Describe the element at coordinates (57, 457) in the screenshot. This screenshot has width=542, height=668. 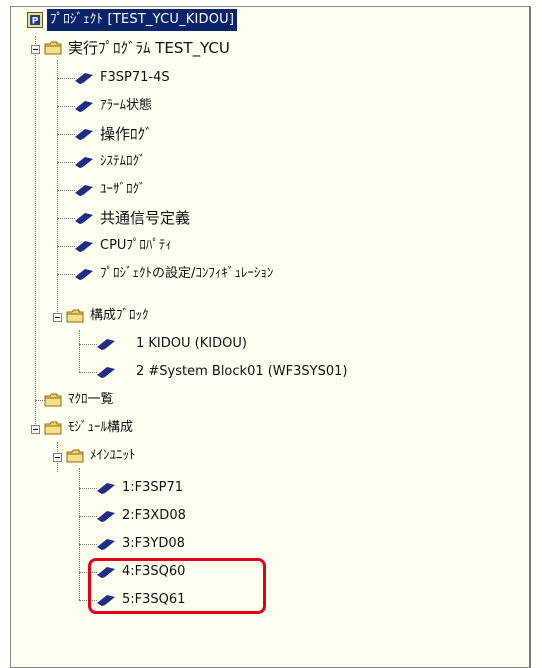
I see `collapse-toggle-main-unit` at that location.